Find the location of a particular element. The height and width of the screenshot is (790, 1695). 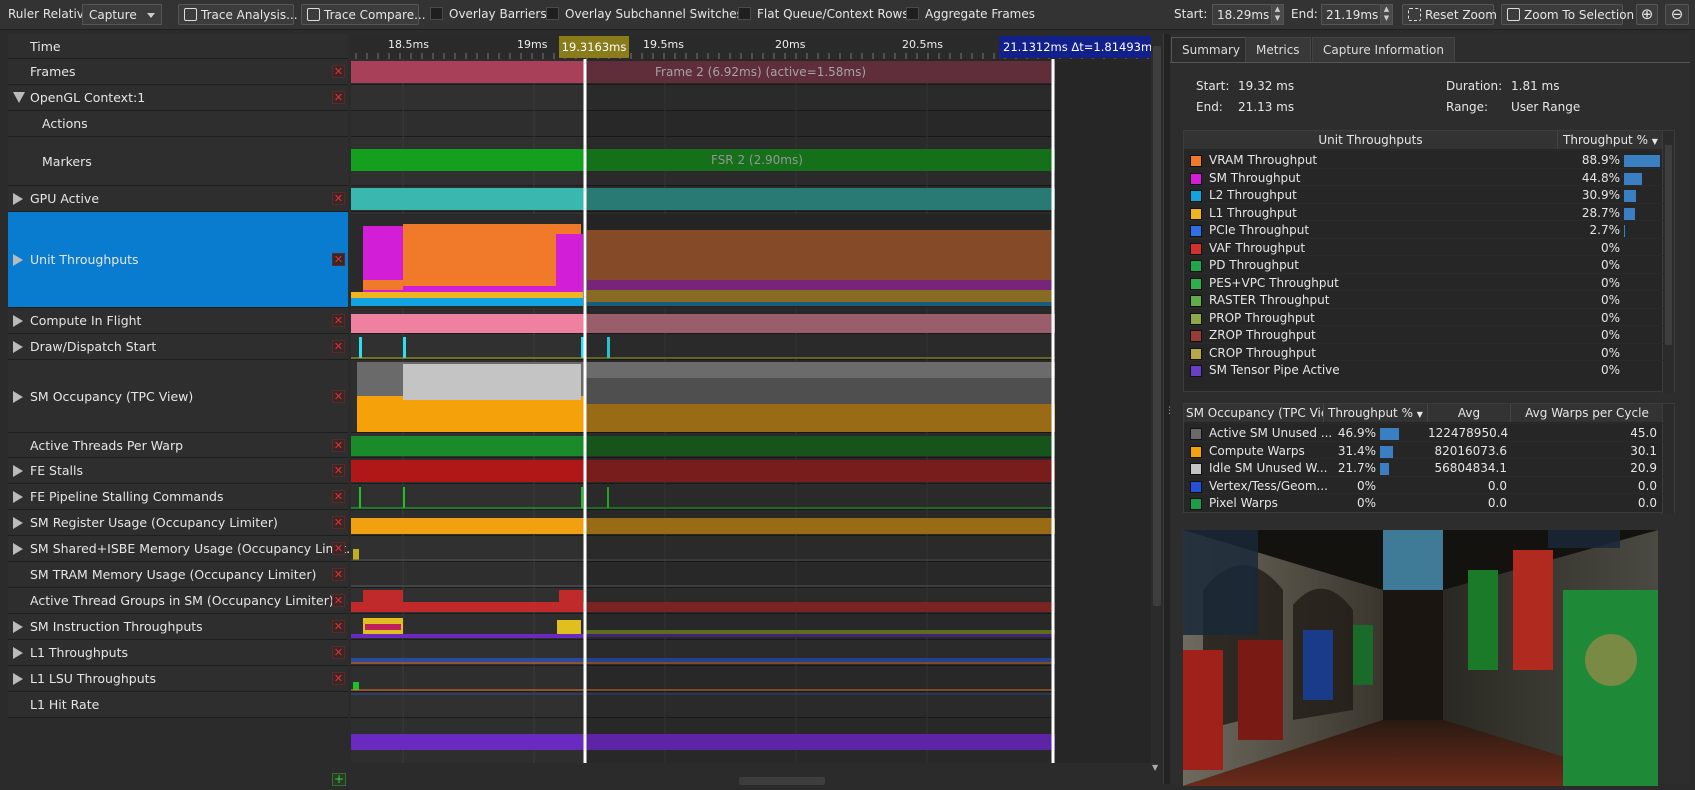

column-header-avg-warps: Avg Warps per Cycle is located at coordinates (1587, 413).